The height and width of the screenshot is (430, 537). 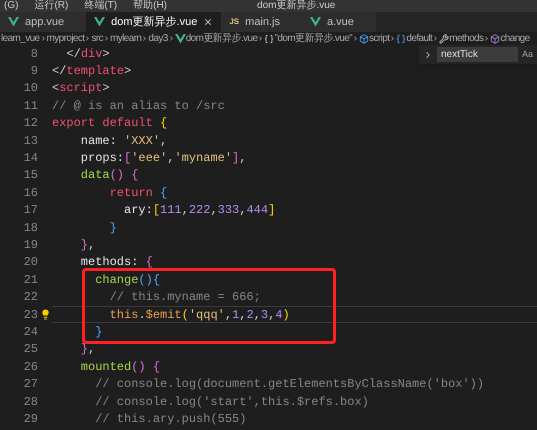 I want to click on breadcrumb-item: mylearn, so click(x=126, y=39).